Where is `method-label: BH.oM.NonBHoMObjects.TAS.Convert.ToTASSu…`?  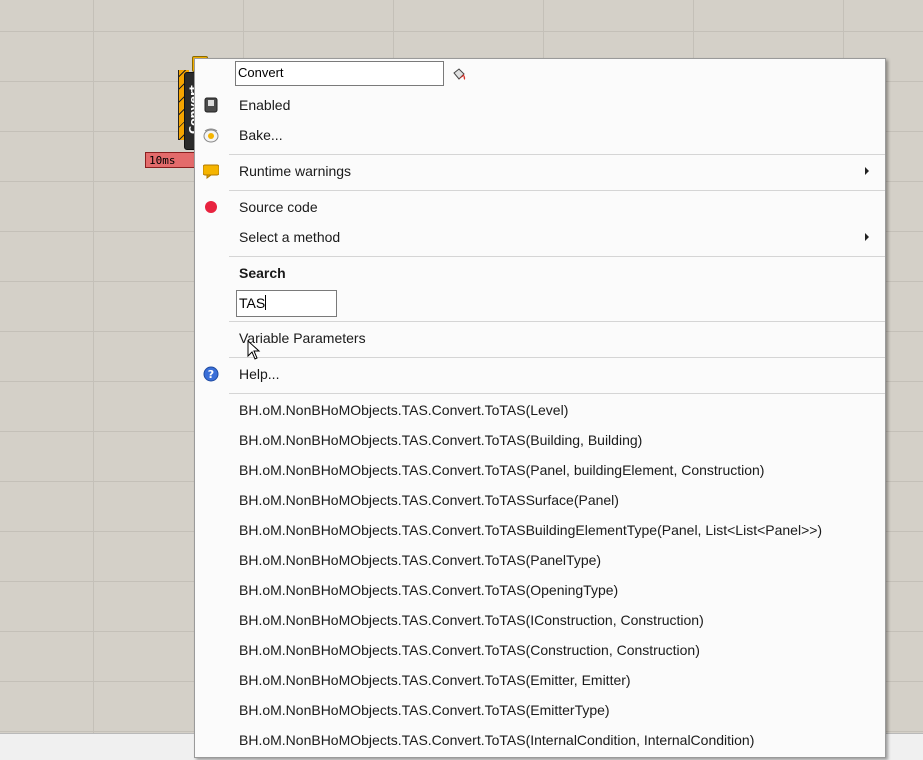
method-label: BH.oM.NonBHoMObjects.TAS.Convert.ToTASSu… is located at coordinates (429, 500).